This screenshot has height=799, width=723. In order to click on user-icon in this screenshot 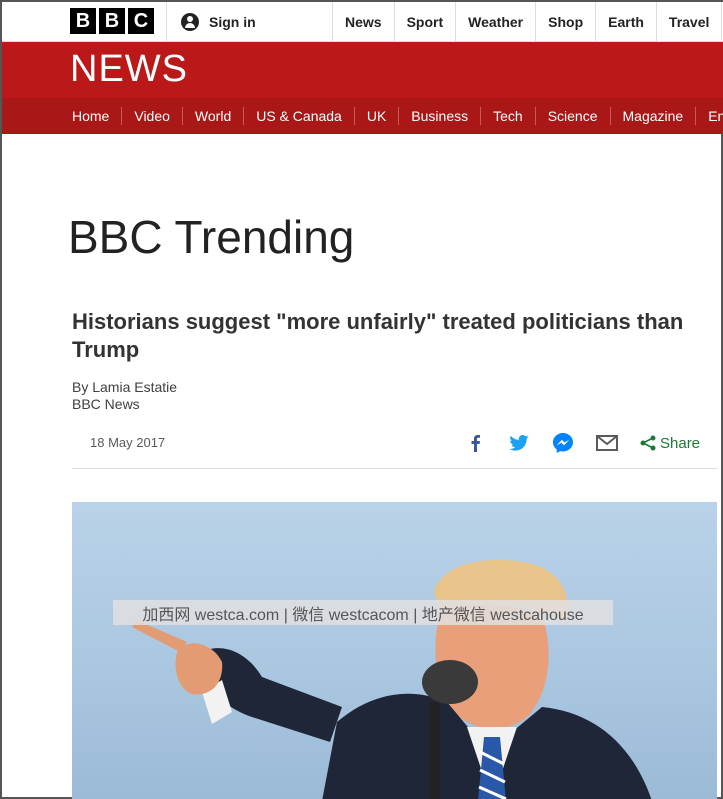, I will do `click(190, 22)`.